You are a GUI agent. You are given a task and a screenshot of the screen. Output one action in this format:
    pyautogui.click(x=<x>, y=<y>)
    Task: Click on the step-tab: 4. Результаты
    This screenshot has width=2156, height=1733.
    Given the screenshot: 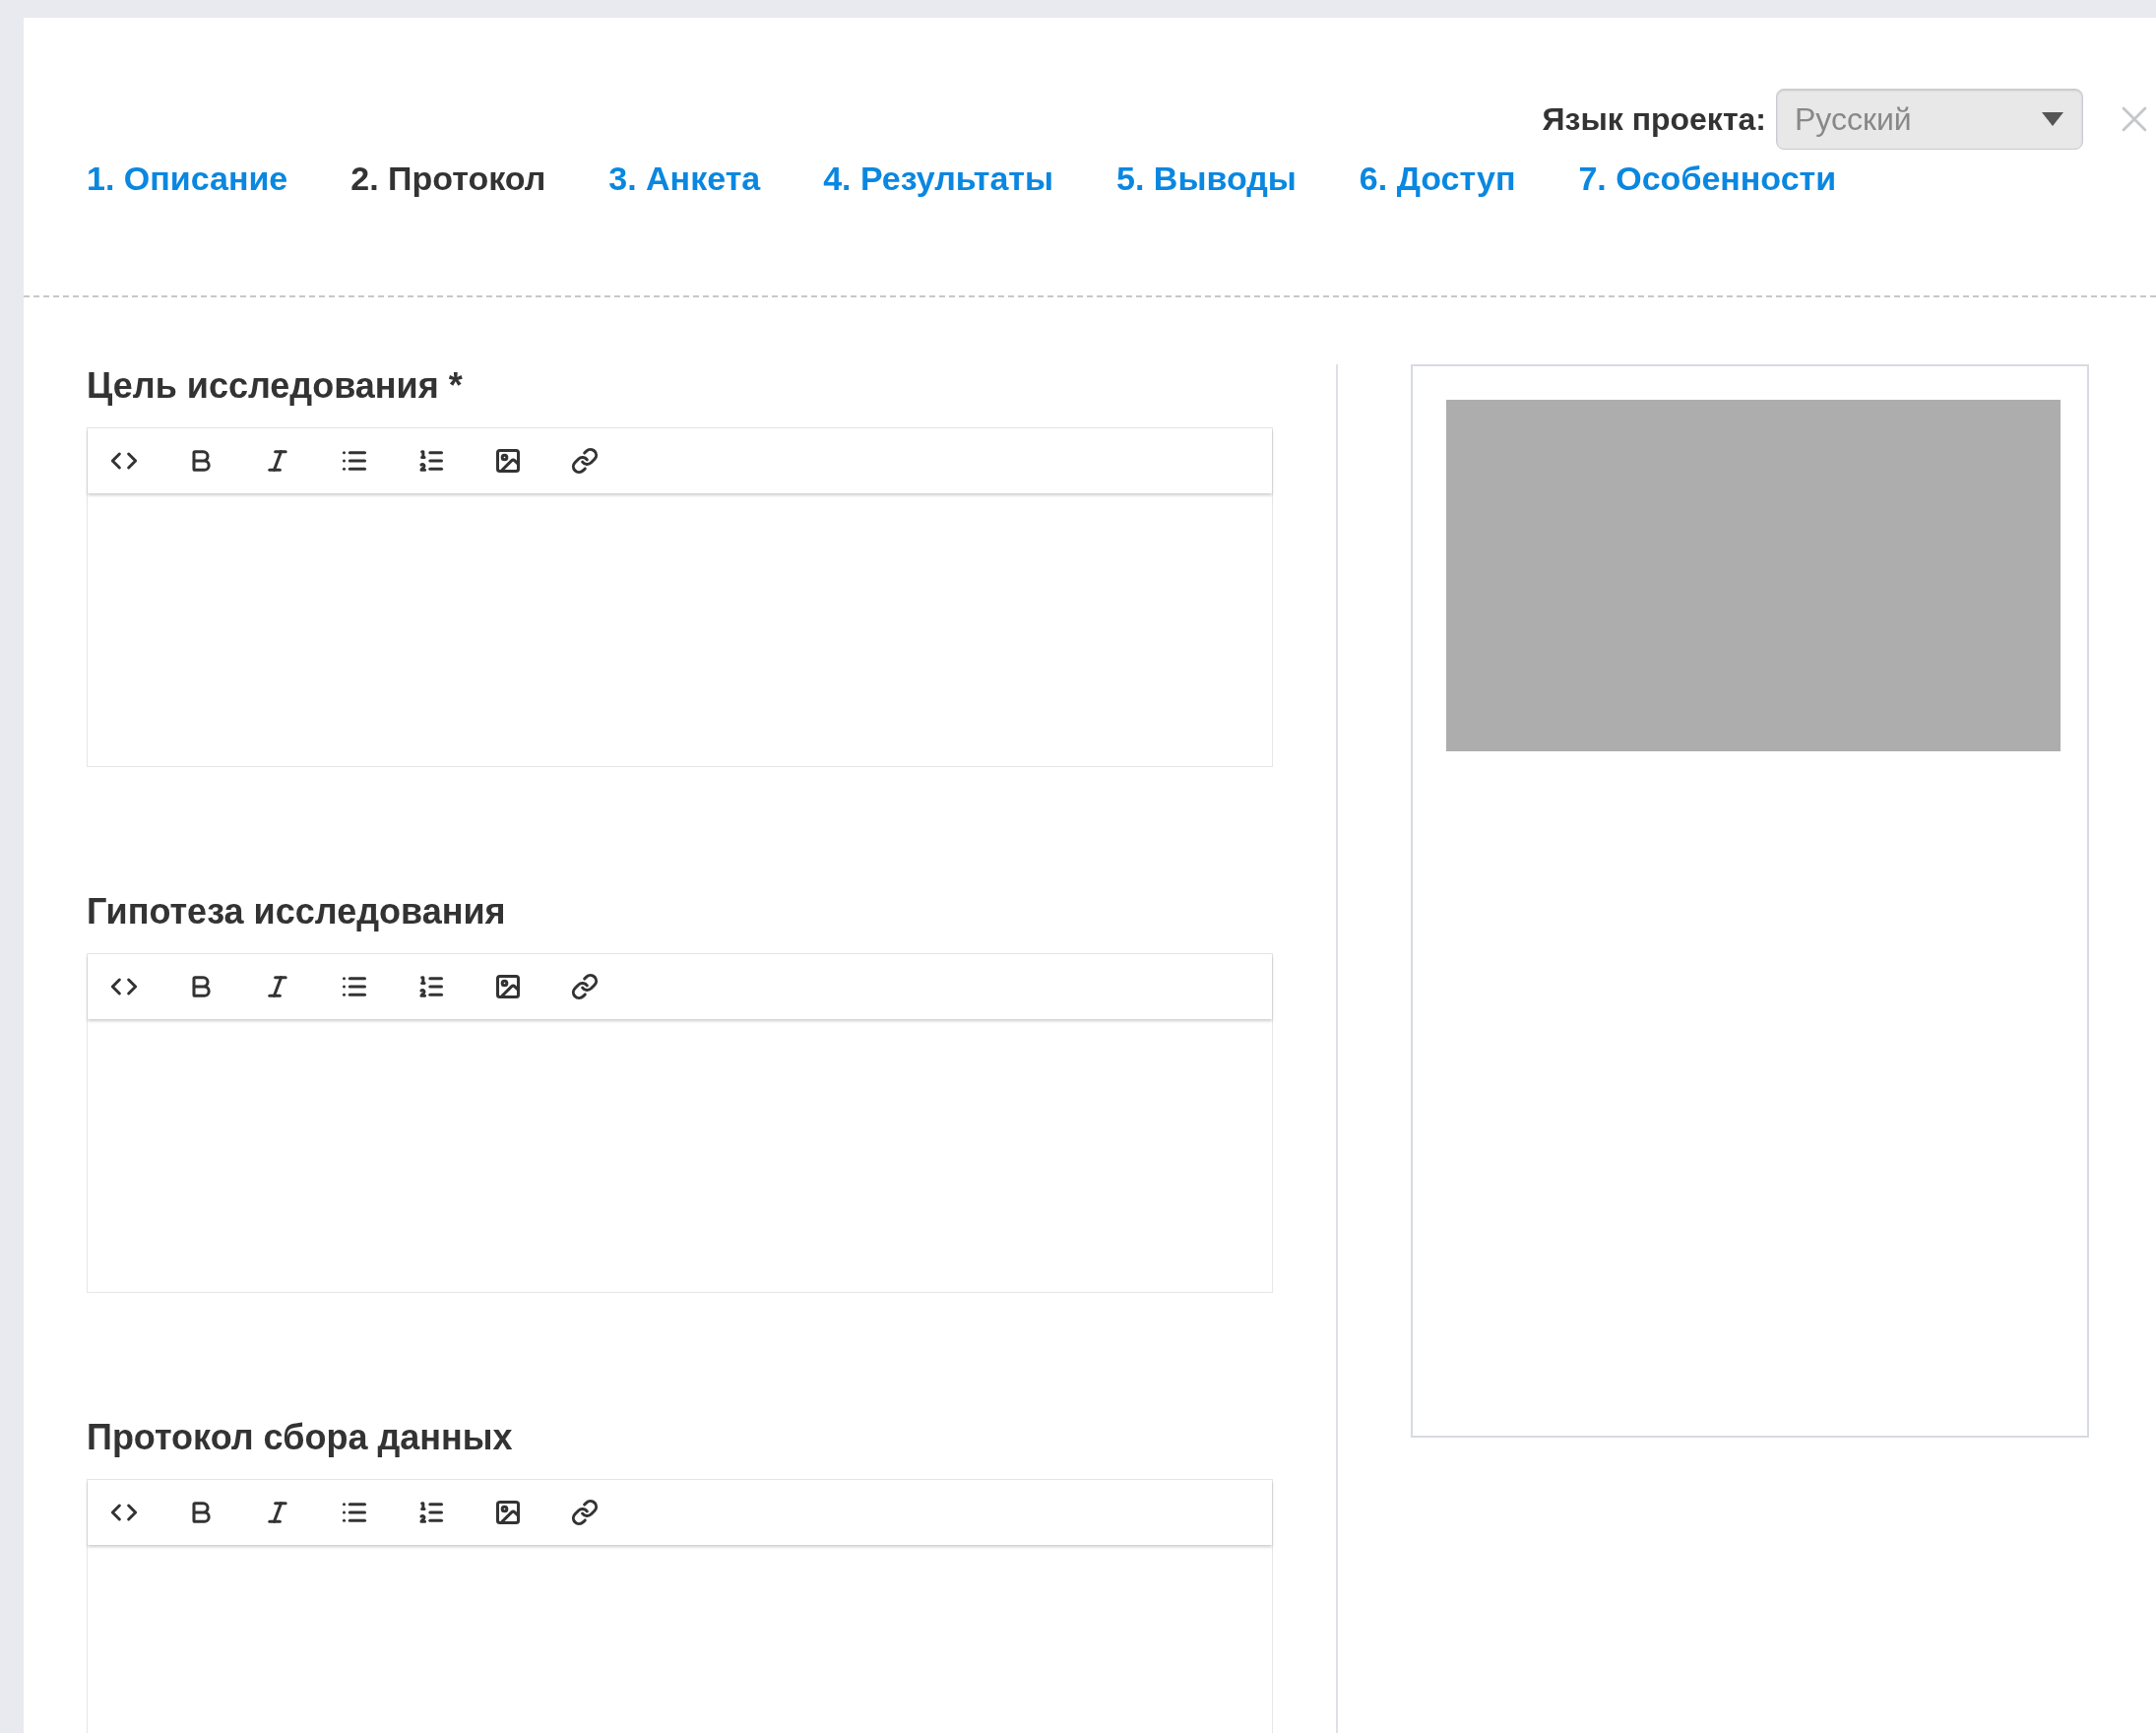 What is the action you would take?
    pyautogui.click(x=939, y=179)
    